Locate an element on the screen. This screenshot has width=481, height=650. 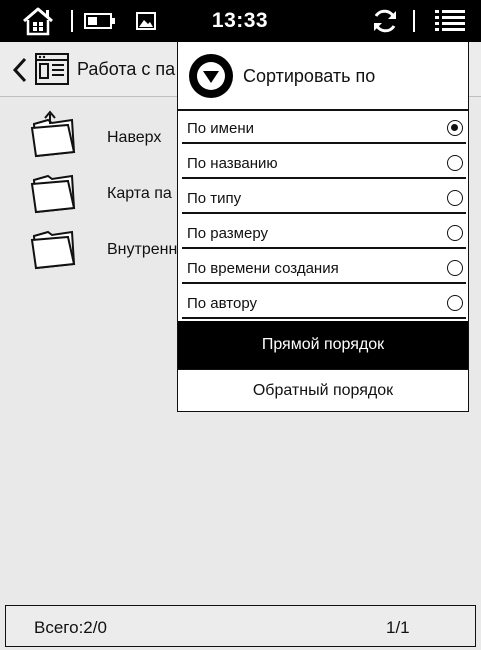
total-count: Всего:2/0 is located at coordinates (70, 627).